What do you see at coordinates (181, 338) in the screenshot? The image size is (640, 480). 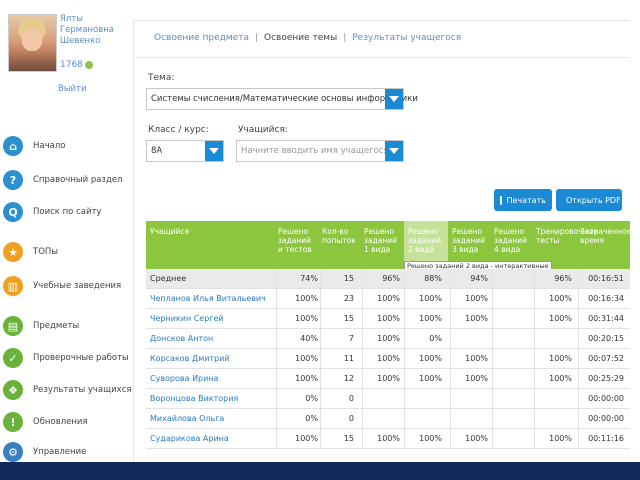 I see `student-name-link: Донсков Антон` at bounding box center [181, 338].